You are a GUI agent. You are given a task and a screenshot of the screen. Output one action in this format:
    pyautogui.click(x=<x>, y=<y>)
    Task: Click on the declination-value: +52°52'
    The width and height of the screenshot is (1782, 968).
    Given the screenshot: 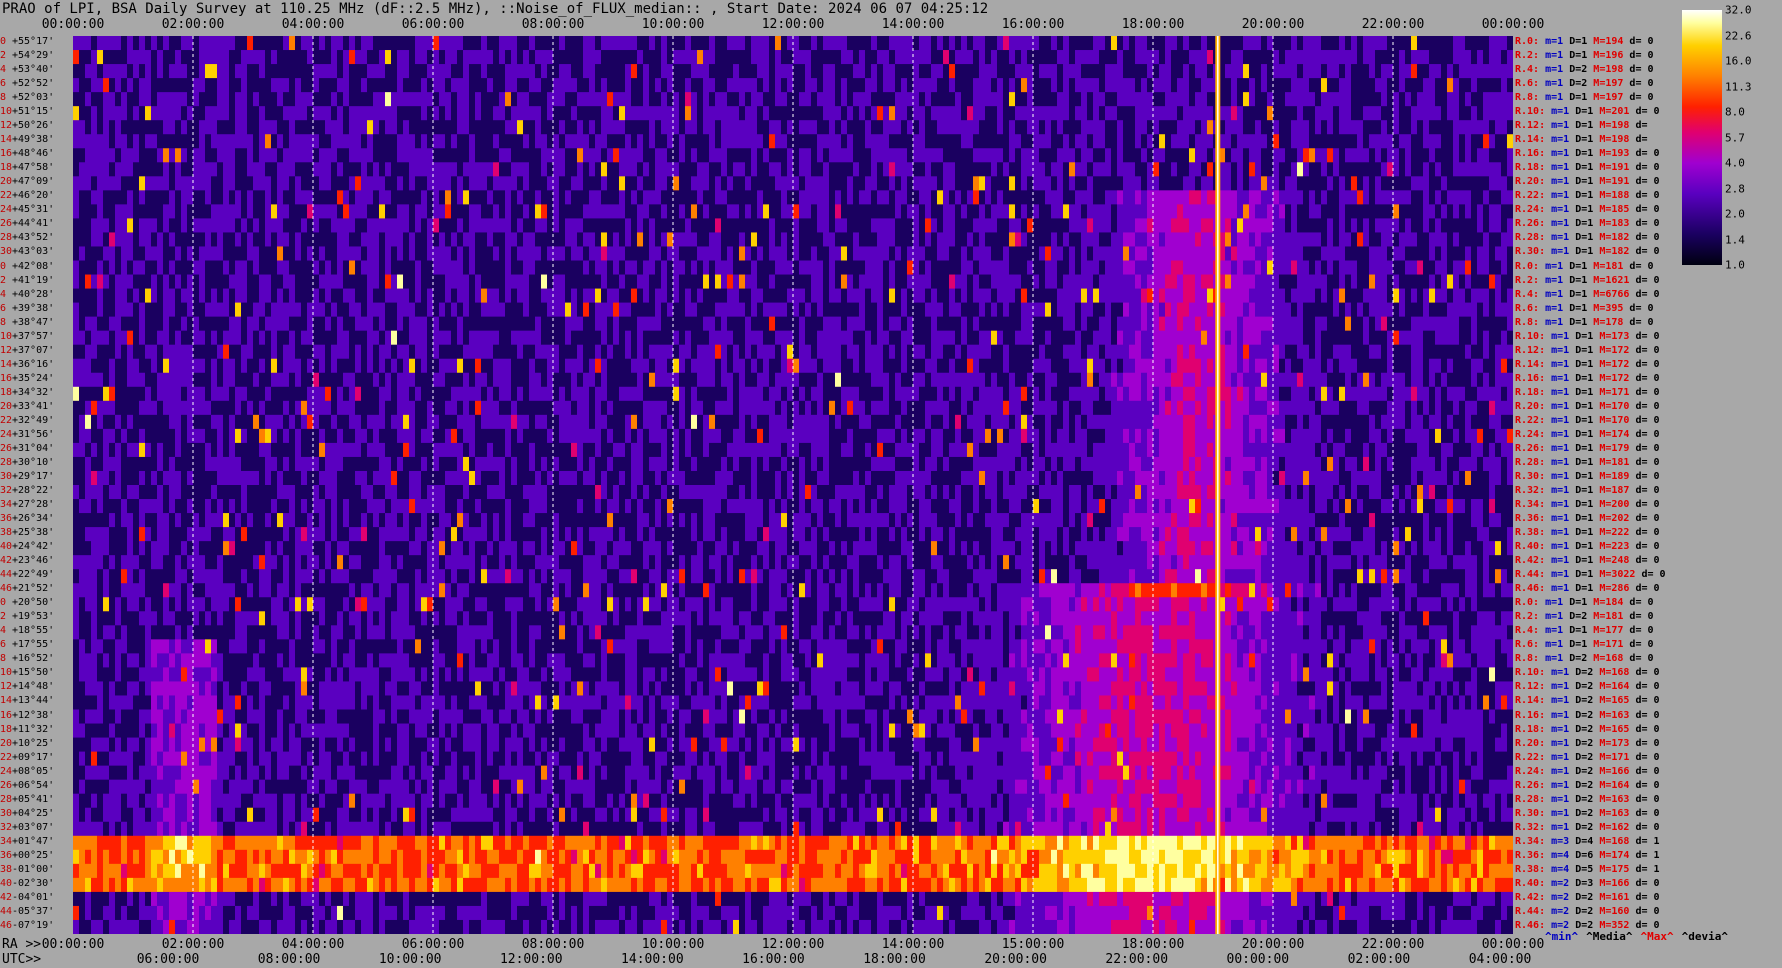 What is the action you would take?
    pyautogui.click(x=33, y=84)
    